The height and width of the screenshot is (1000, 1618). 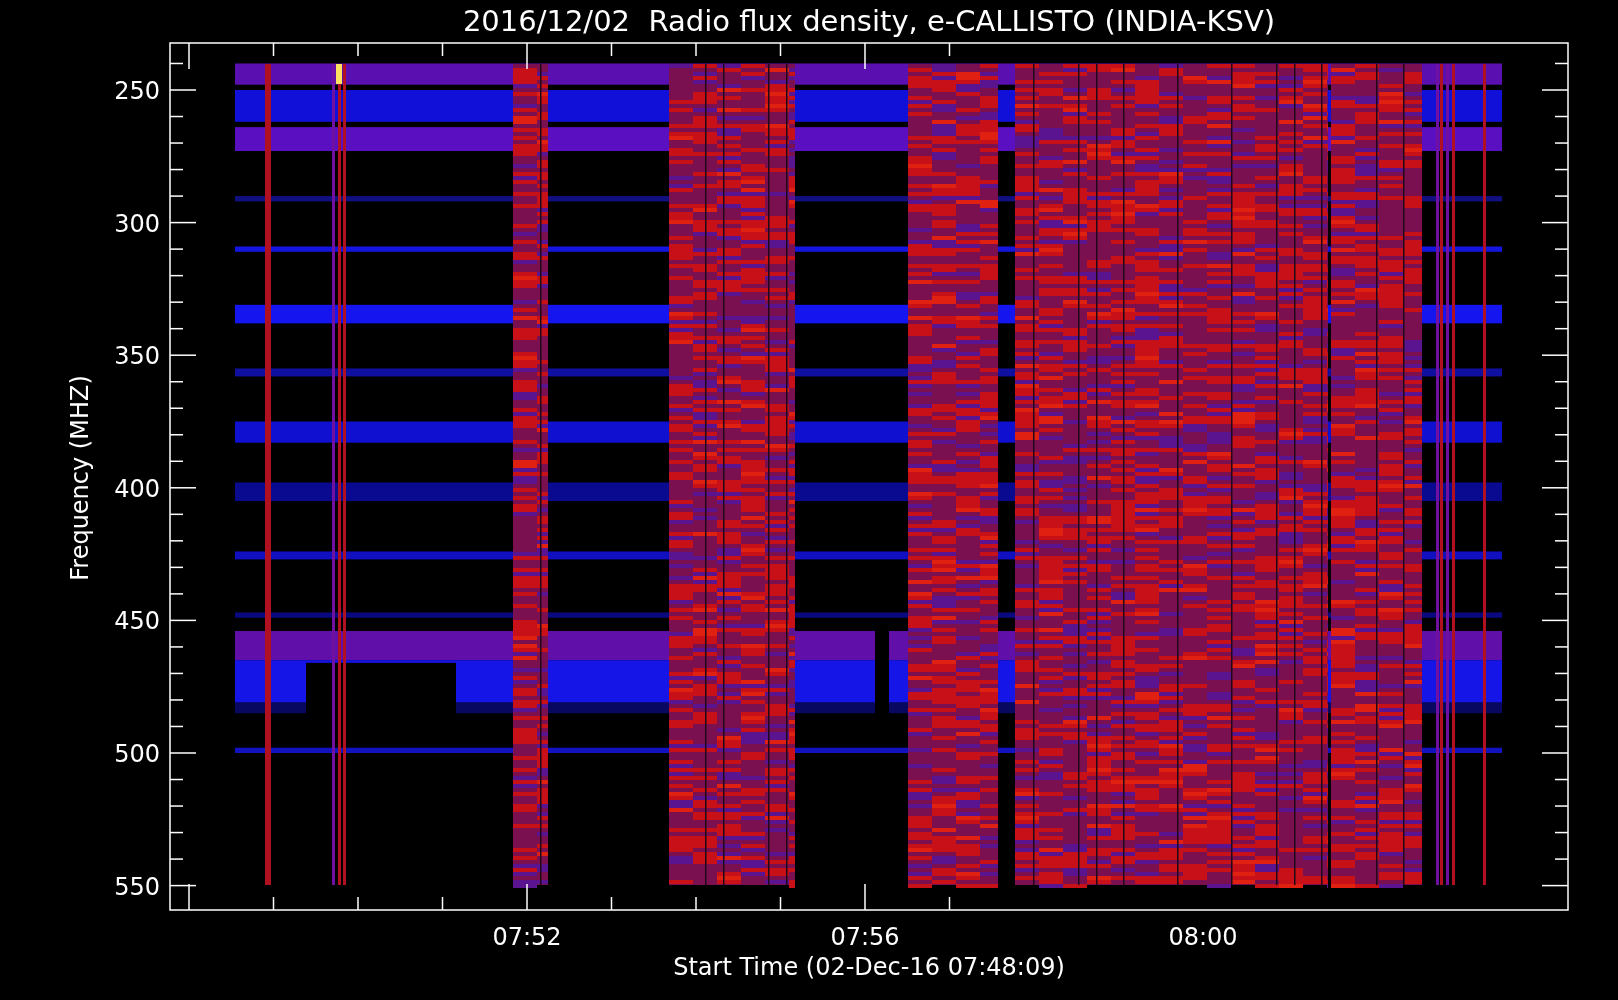 What do you see at coordinates (869, 967) in the screenshot?
I see `x-axis-label: Start Time (02-Dec-16 07:48:09)` at bounding box center [869, 967].